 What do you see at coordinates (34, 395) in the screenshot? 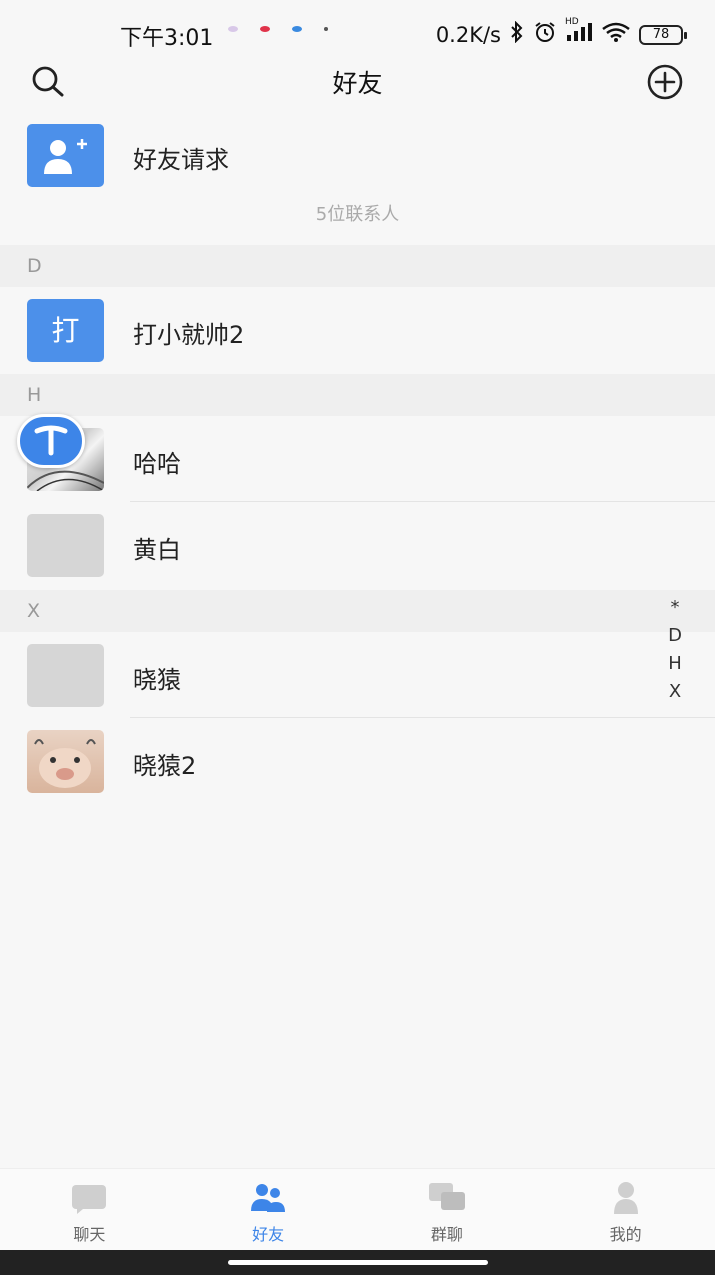
I see `section-letter: H` at bounding box center [34, 395].